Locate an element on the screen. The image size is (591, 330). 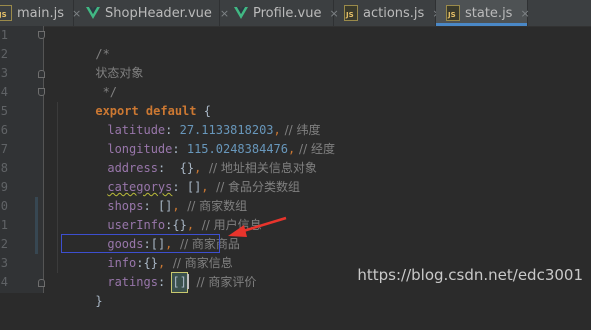
line-number: 0 is located at coordinates (4, 206).